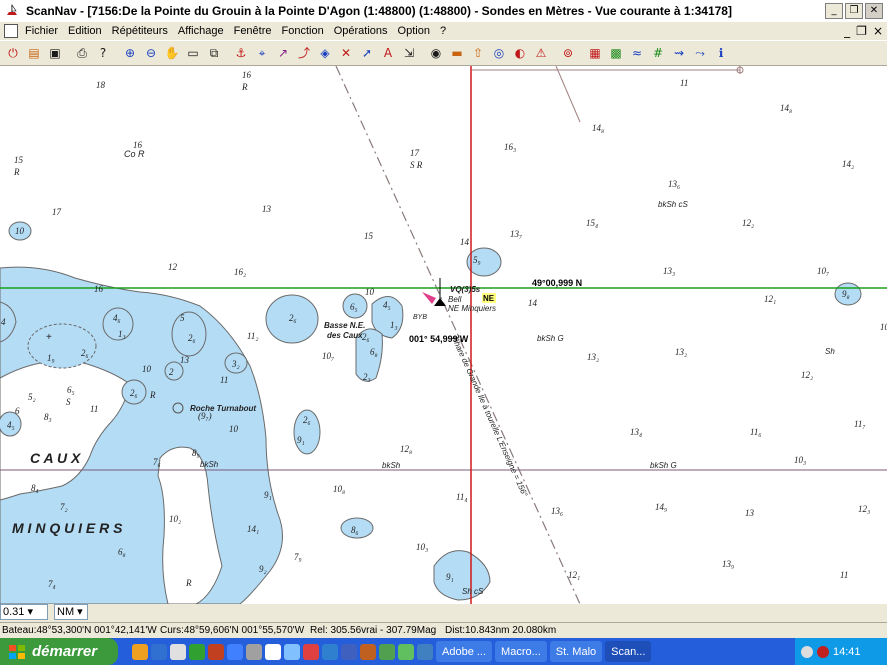  What do you see at coordinates (616, 53) in the screenshot?
I see `layers-icon: ▩` at bounding box center [616, 53].